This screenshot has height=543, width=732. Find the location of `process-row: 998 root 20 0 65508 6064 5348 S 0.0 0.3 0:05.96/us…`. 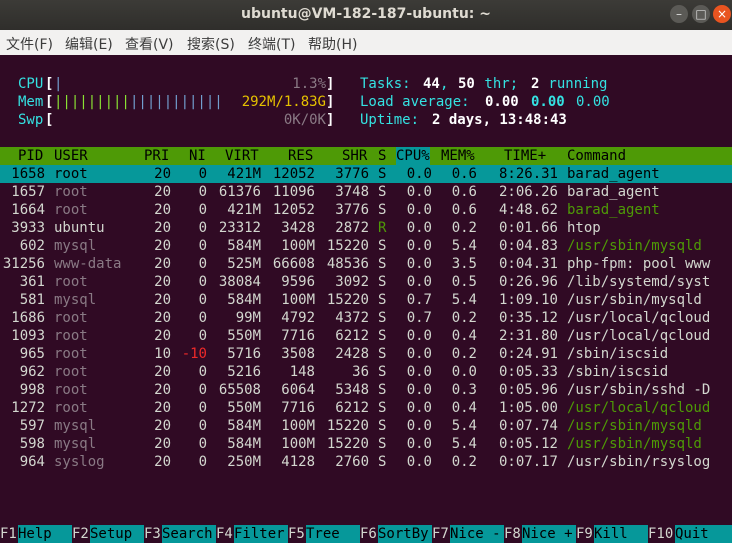

process-row: 998 root 20 0 65508 6064 5348 S 0.0 0.3 0:05.96/us… is located at coordinates (366, 390).